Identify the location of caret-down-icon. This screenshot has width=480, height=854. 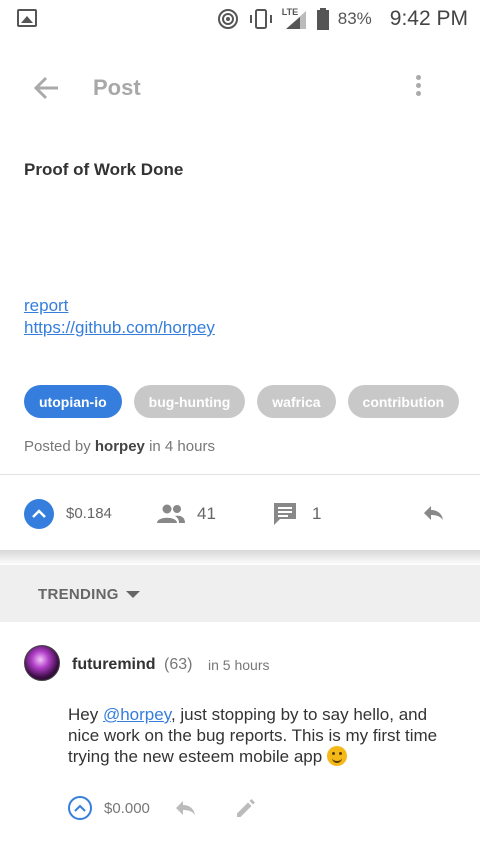
(133, 594).